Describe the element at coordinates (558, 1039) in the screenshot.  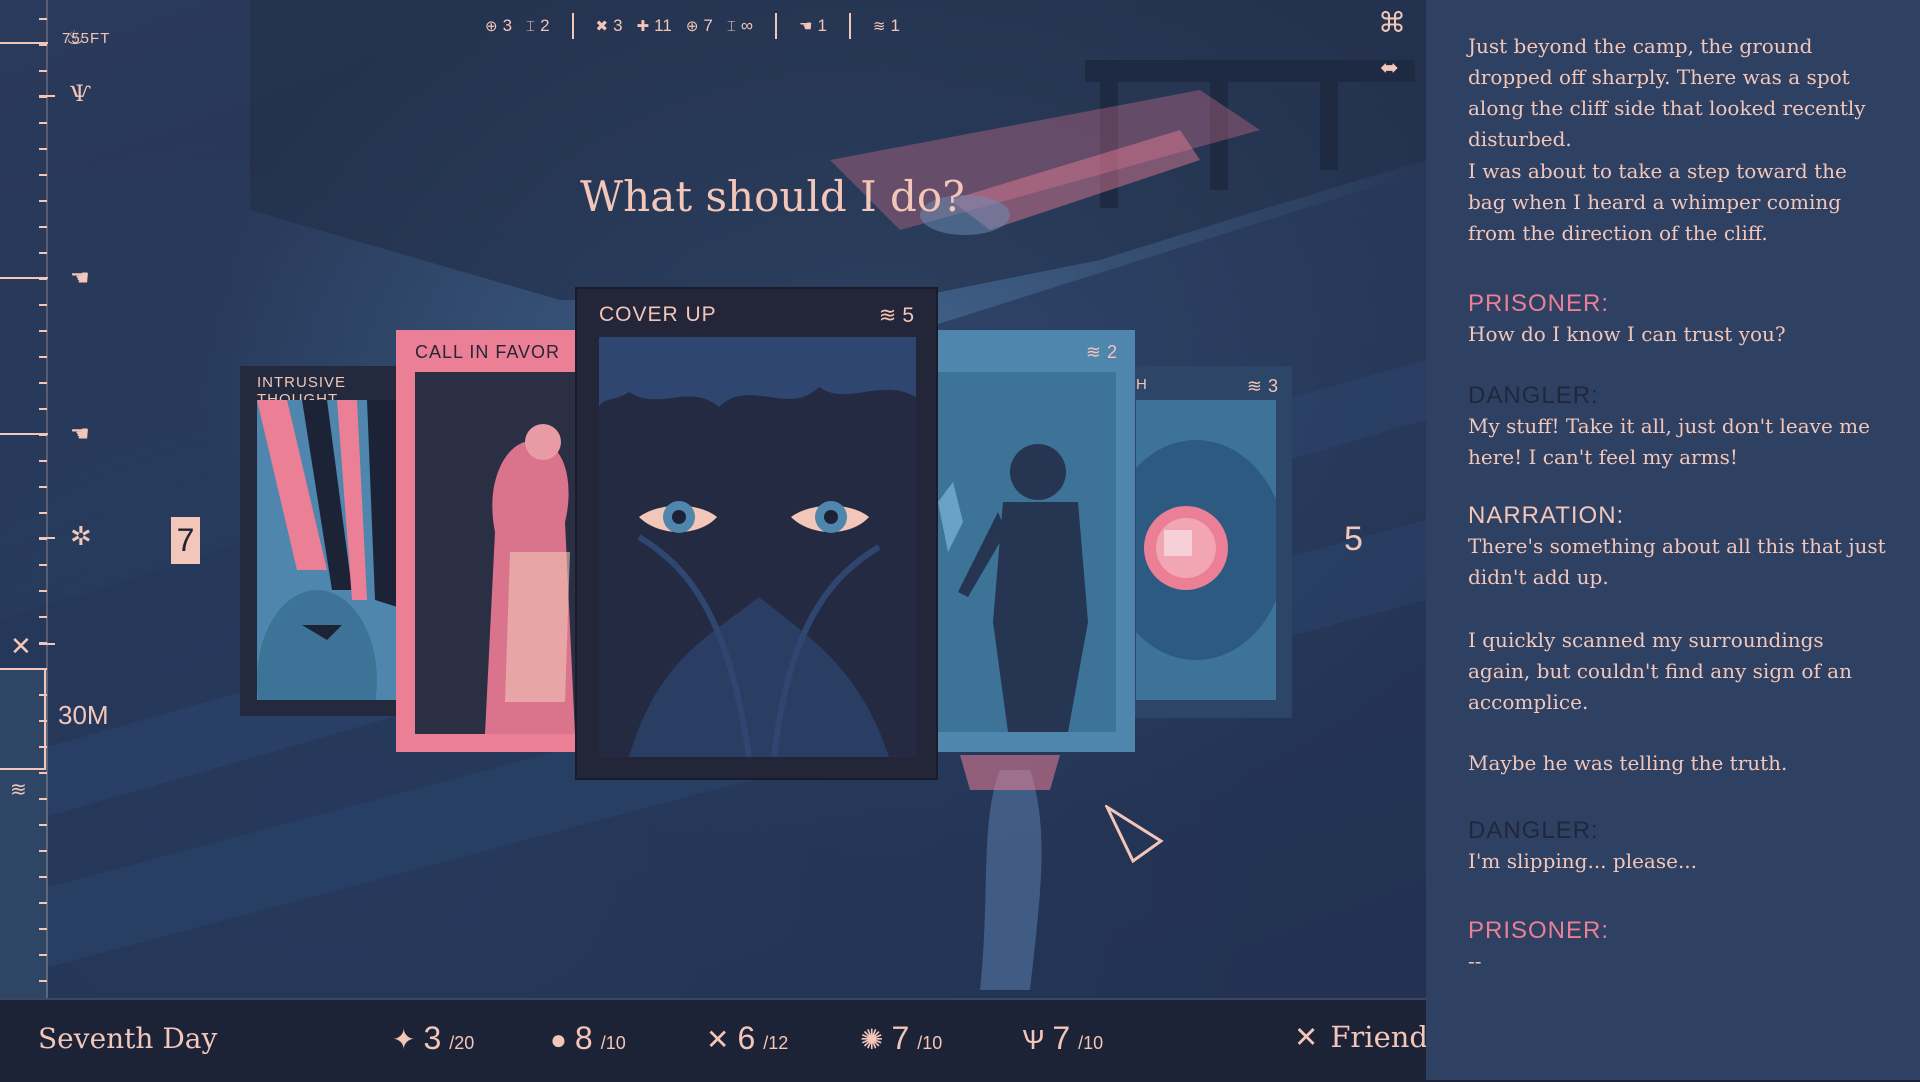
I see `food-icon: ●` at that location.